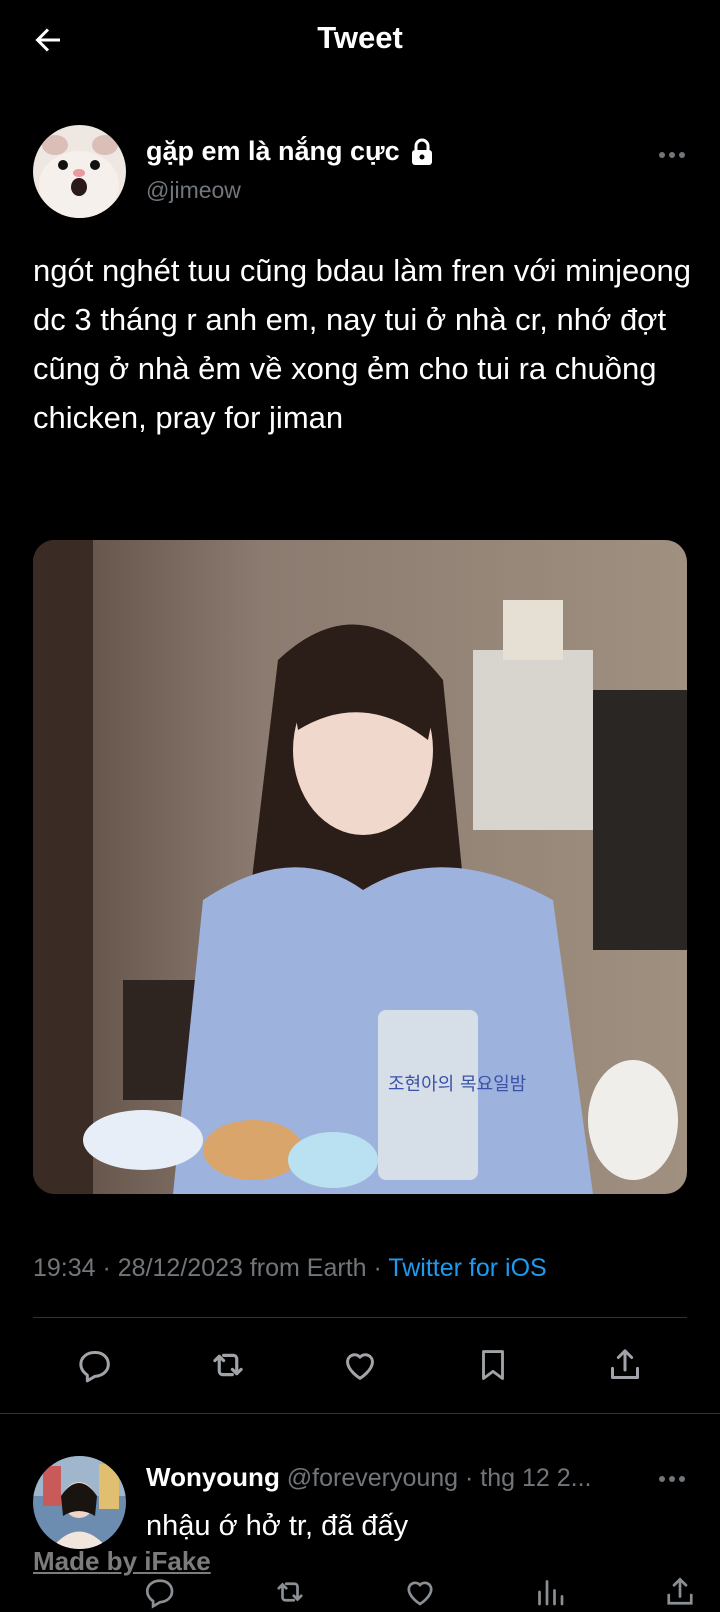 This screenshot has width=720, height=1612. What do you see at coordinates (193, 190) in the screenshot?
I see `author-handle: @jimeow` at bounding box center [193, 190].